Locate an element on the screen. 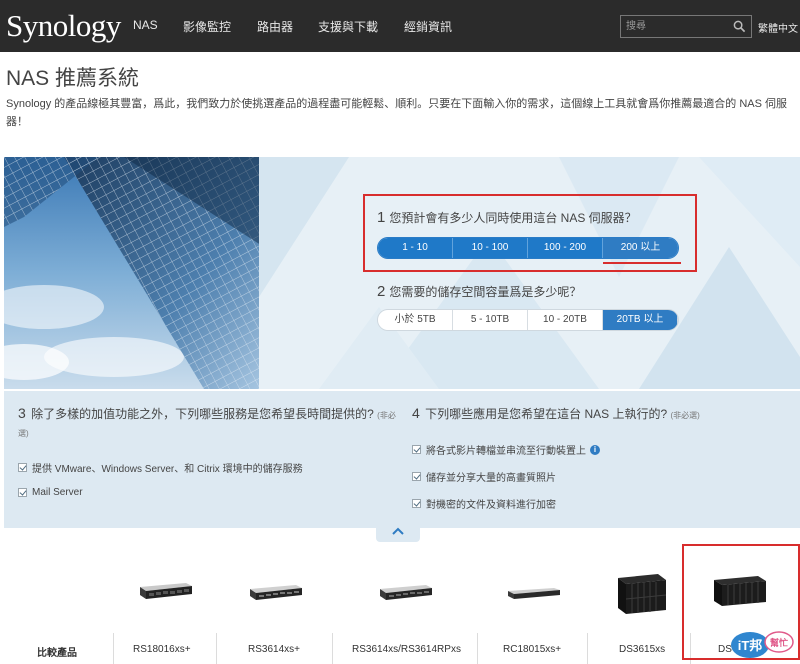 This screenshot has width=800, height=664. question-4-heading: 4 下列哪些應用是您希望在這台 NAS 上執行的? (非必選) is located at coordinates (602, 414).